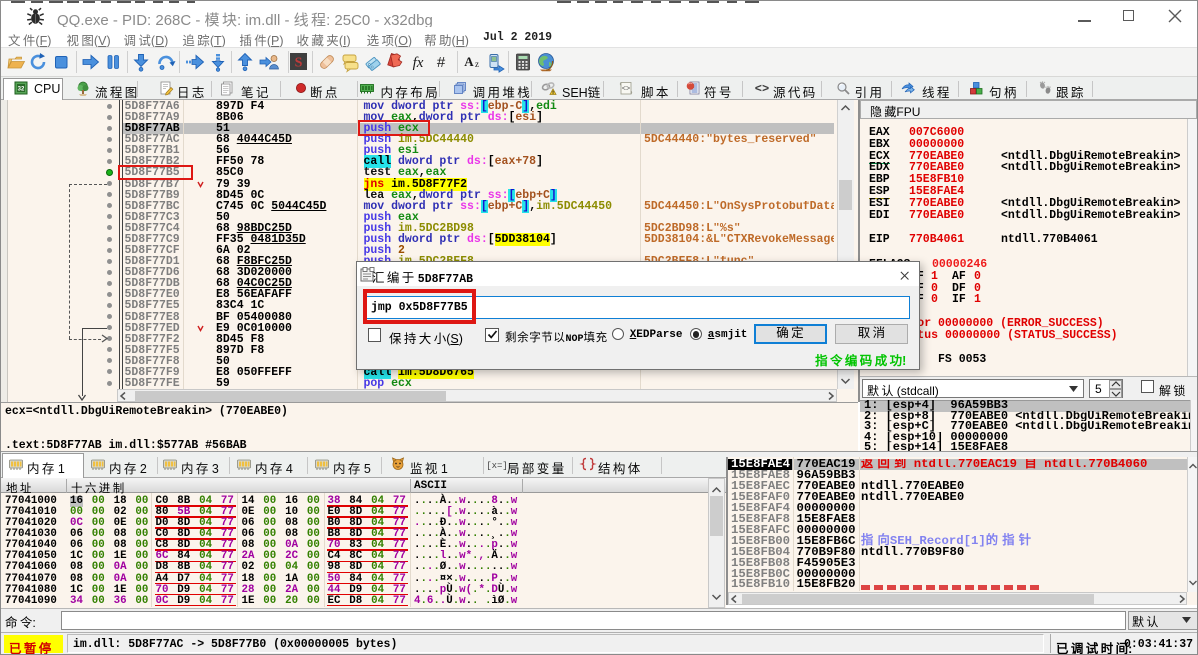  What do you see at coordinates (418, 63) in the screenshot?
I see `svg-text: fx` at bounding box center [418, 63].